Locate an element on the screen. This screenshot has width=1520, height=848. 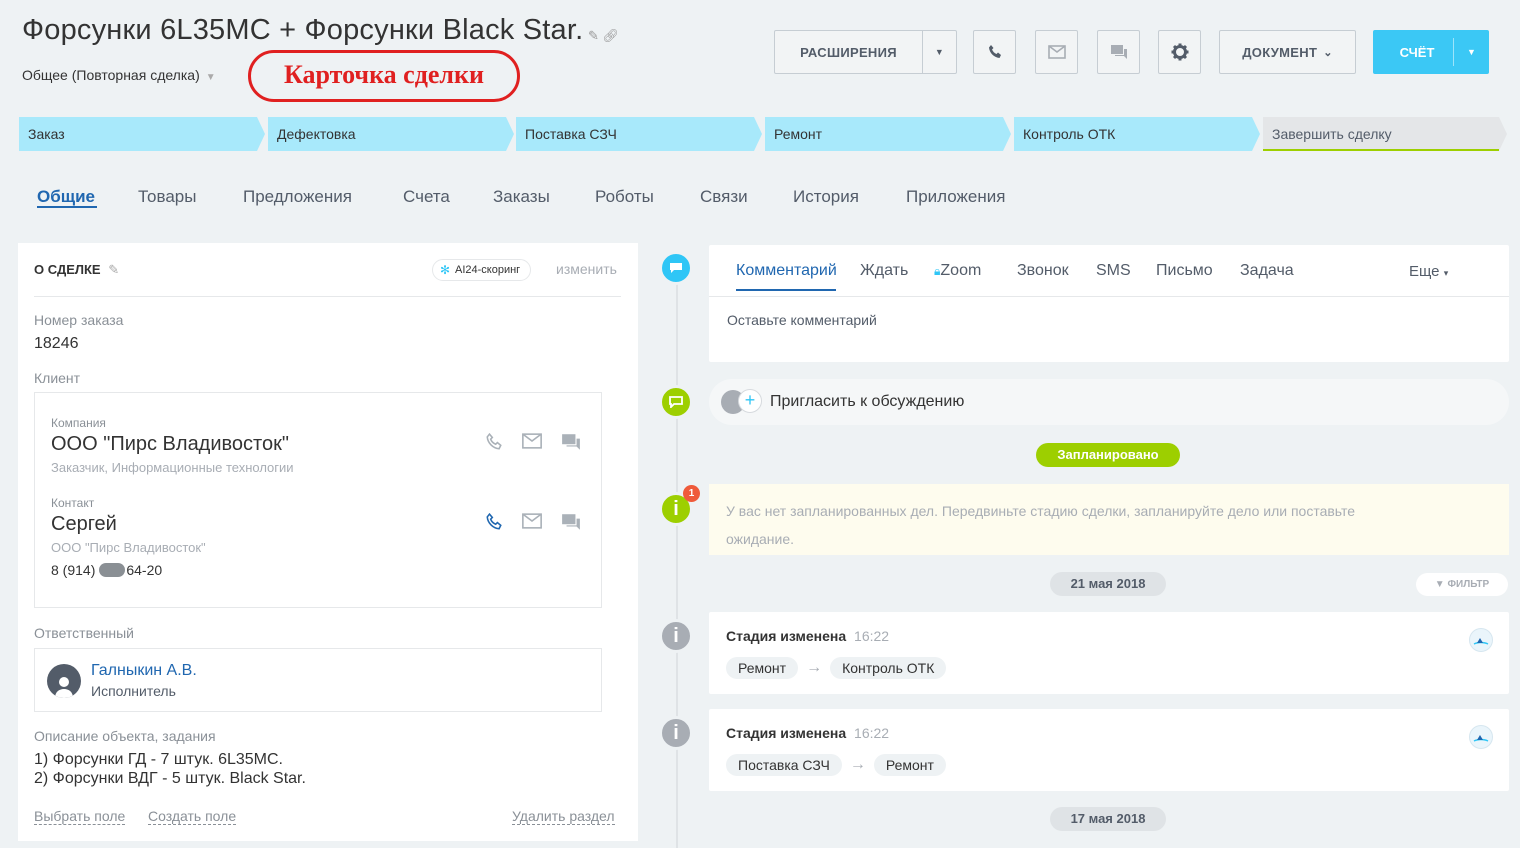
notice-count-badge: 1 is located at coordinates (691, 493).